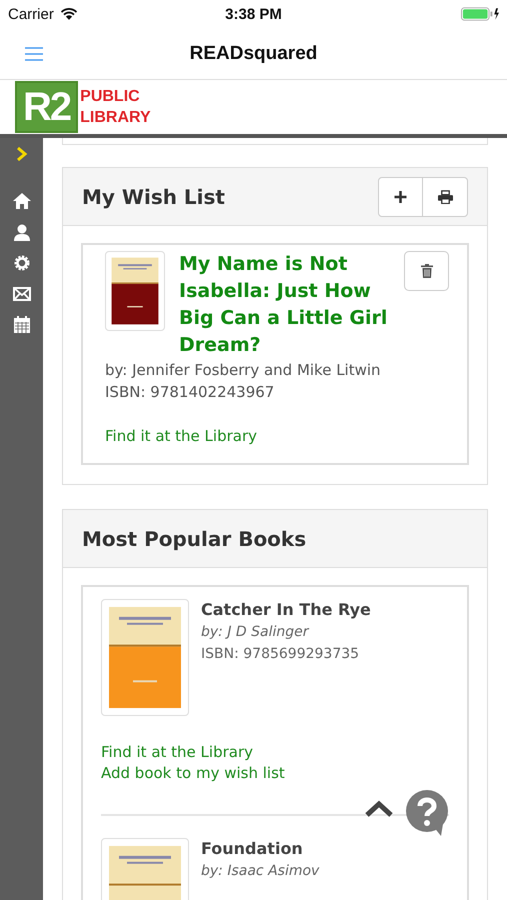  What do you see at coordinates (69, 14) in the screenshot?
I see `wifi-icon` at bounding box center [69, 14].